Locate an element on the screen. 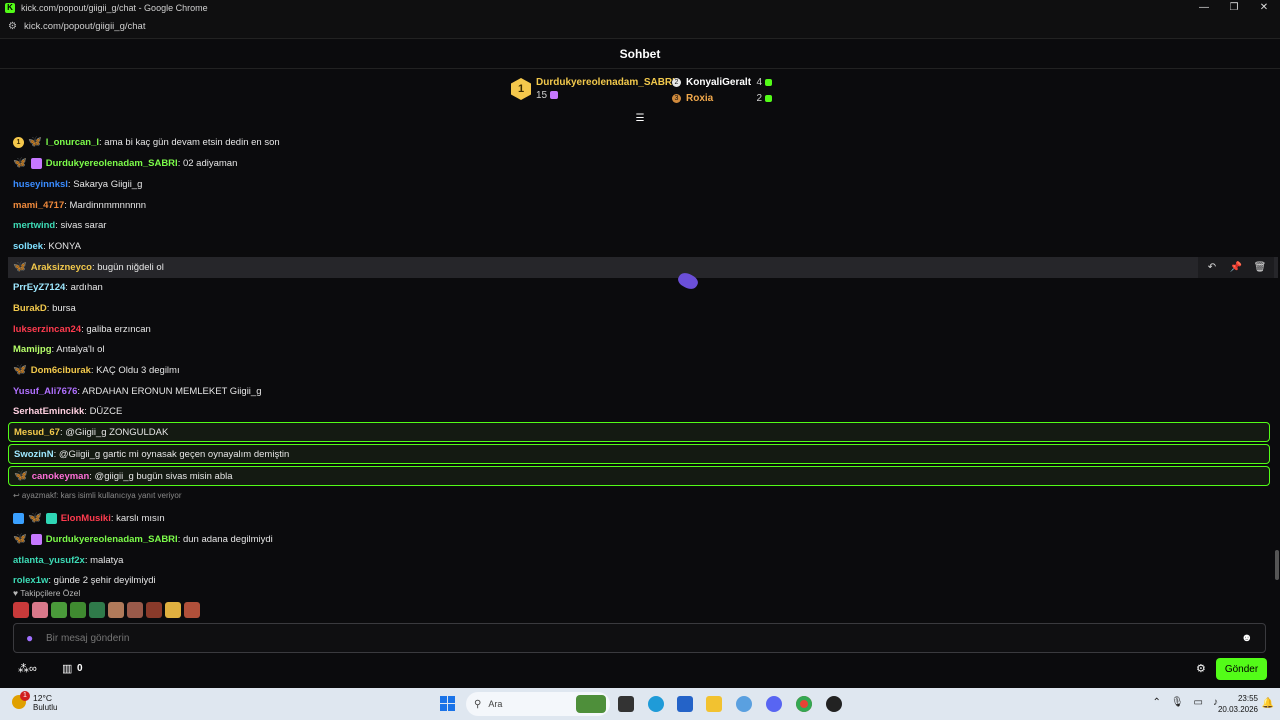  discord-icon is located at coordinates (774, 704).